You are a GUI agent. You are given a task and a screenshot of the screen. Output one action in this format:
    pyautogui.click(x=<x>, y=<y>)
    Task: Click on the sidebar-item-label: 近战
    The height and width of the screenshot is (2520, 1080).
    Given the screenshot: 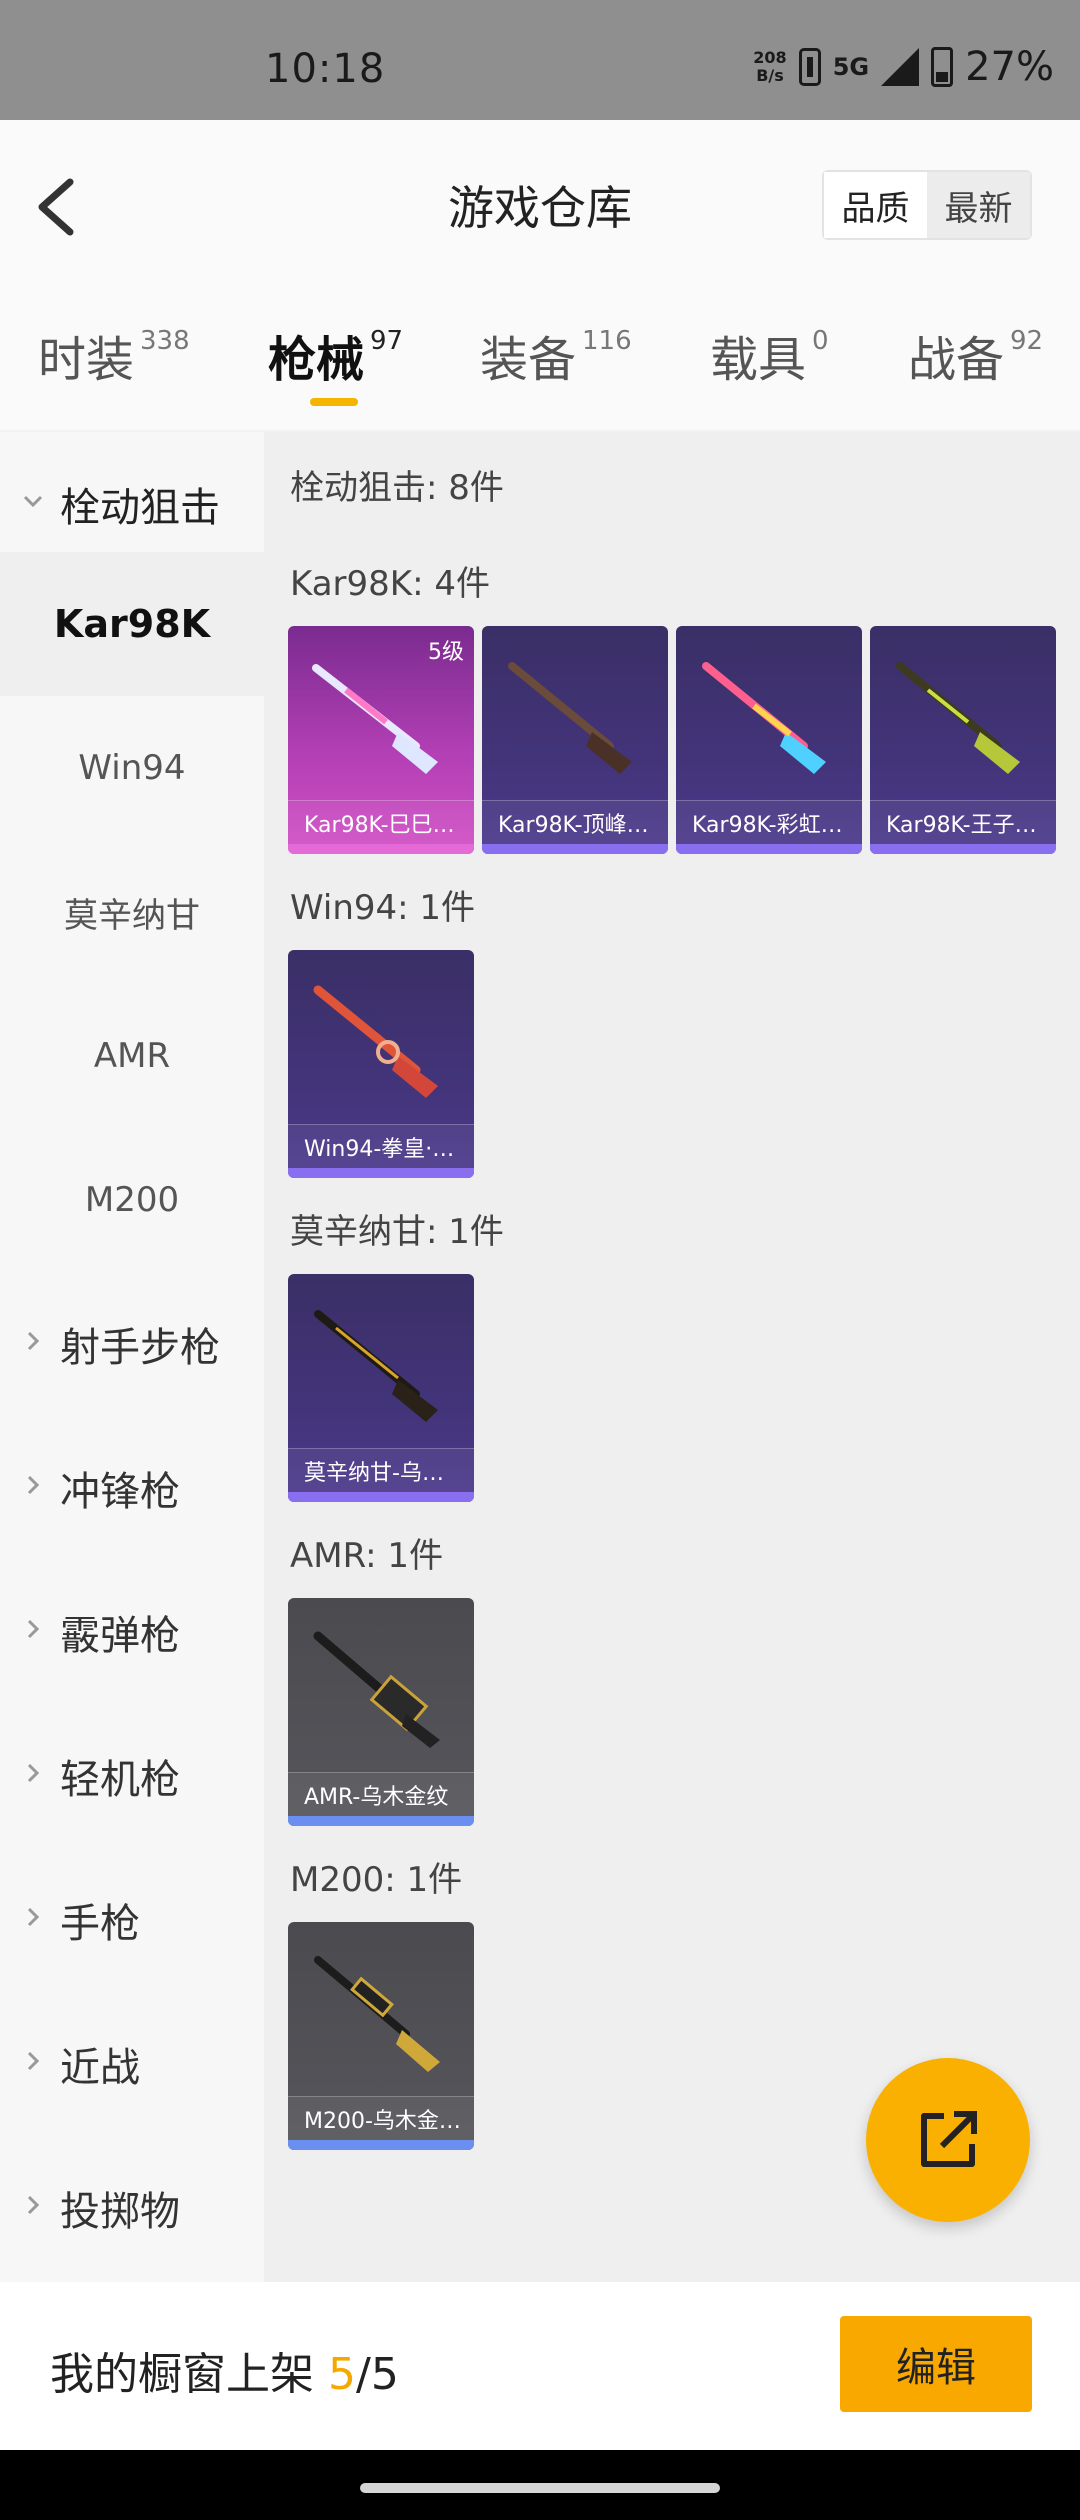 What is the action you would take?
    pyautogui.click(x=100, y=2068)
    